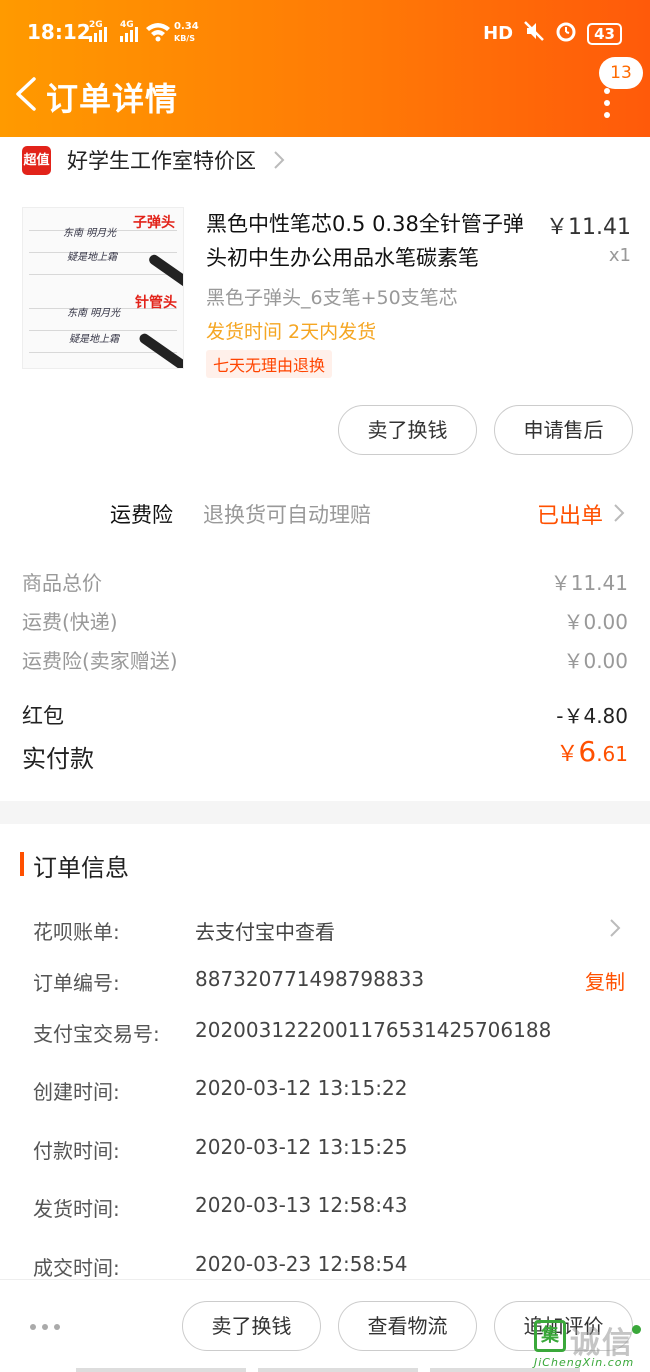 Image resolution: width=650 pixels, height=1372 pixels. What do you see at coordinates (570, 514) in the screenshot?
I see `shipping-insurance-status: 已出单` at bounding box center [570, 514].